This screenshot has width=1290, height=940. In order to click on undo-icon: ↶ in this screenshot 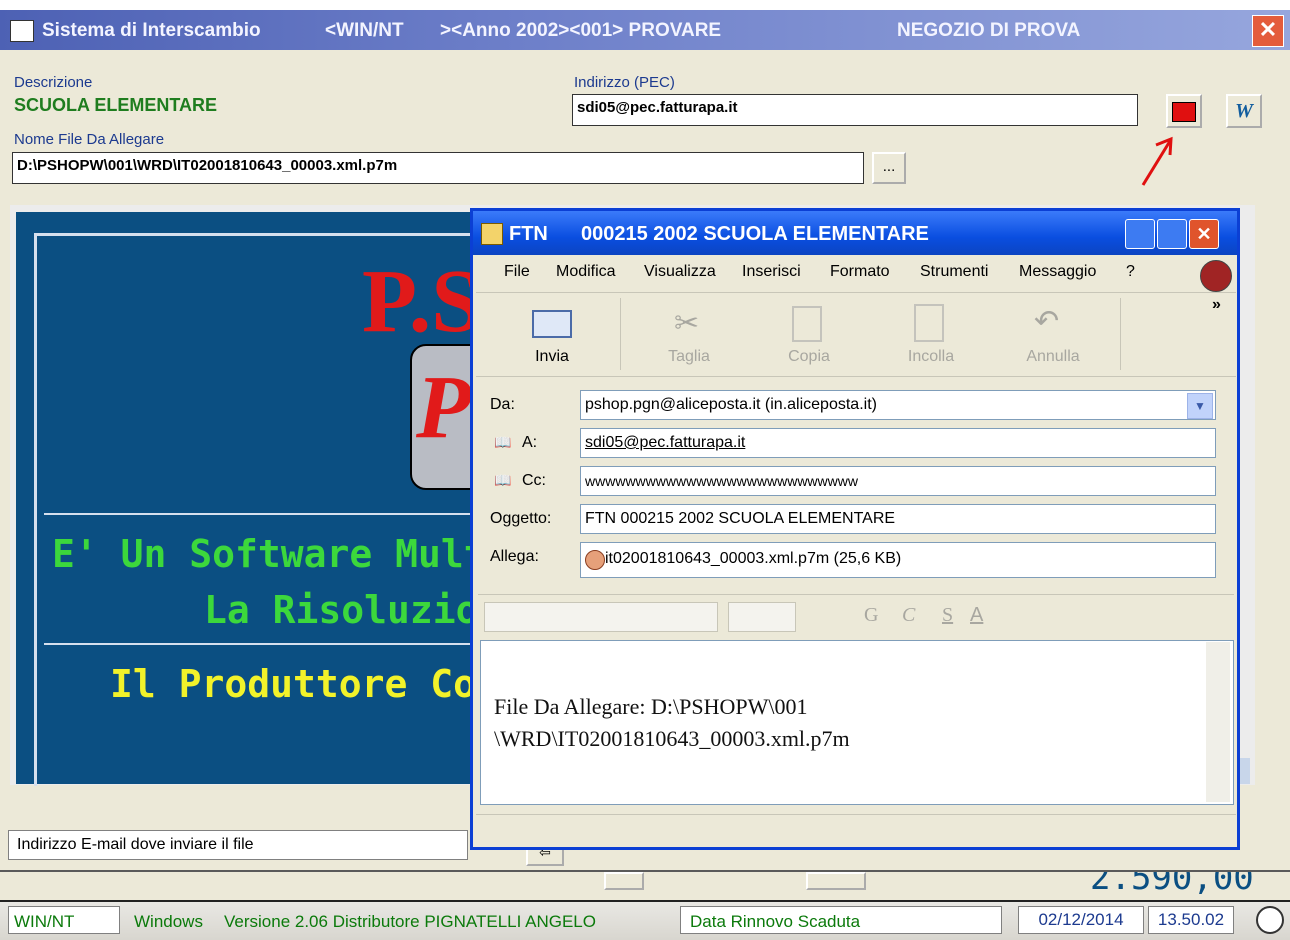, I will do `click(1047, 321)`.